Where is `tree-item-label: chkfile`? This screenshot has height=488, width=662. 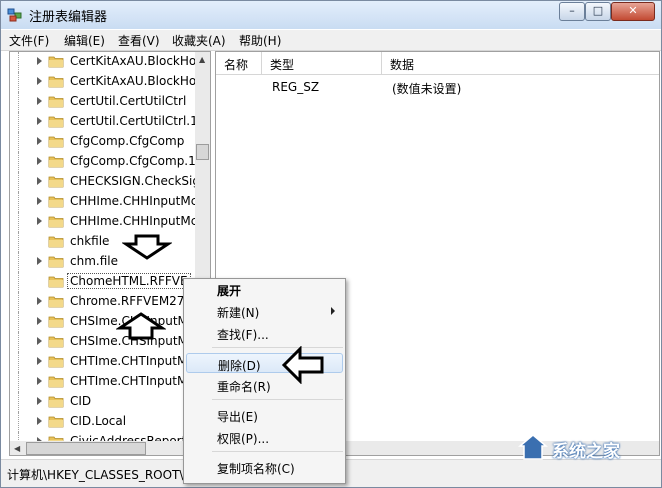 tree-item-label: chkfile is located at coordinates (90, 241).